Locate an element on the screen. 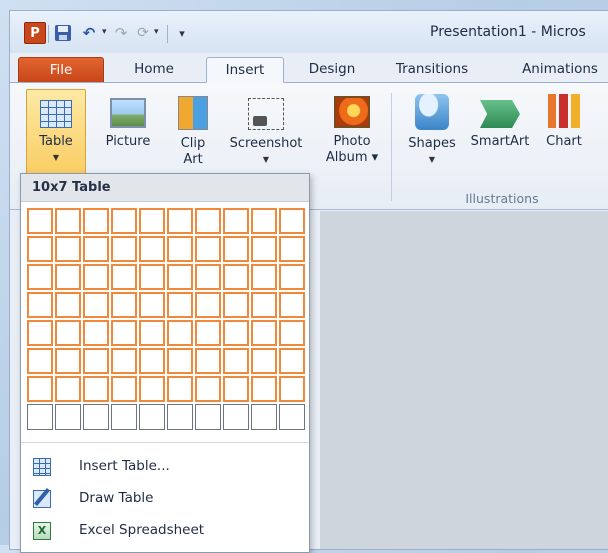 The height and width of the screenshot is (553, 608). customize-qat-icon: ▾ is located at coordinates (182, 33).